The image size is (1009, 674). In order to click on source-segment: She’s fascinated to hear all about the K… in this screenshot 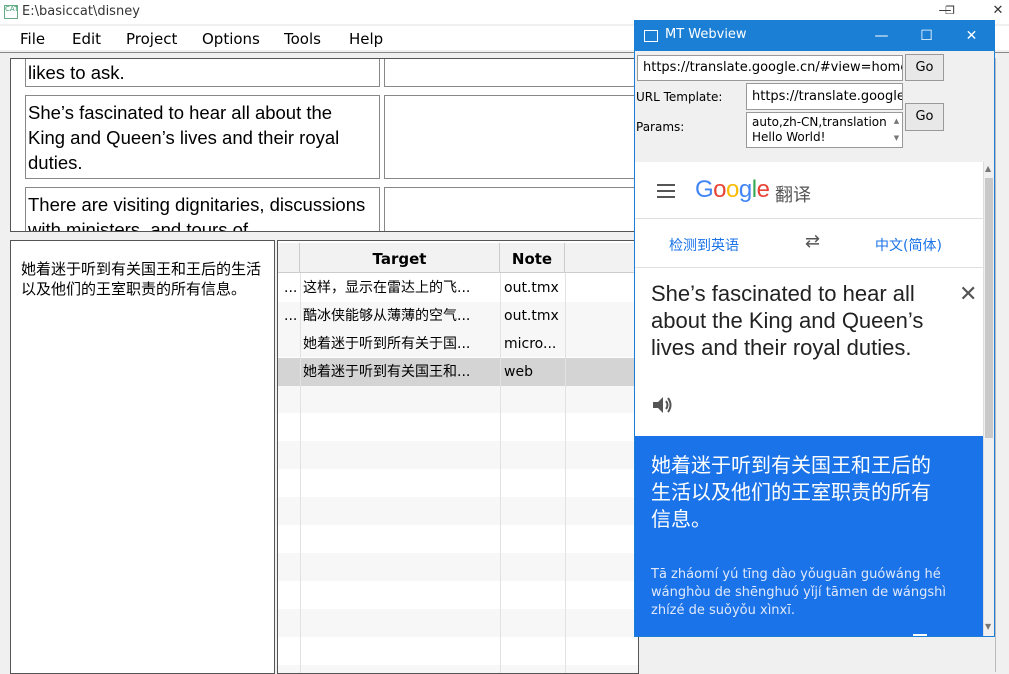, I will do `click(202, 137)`.